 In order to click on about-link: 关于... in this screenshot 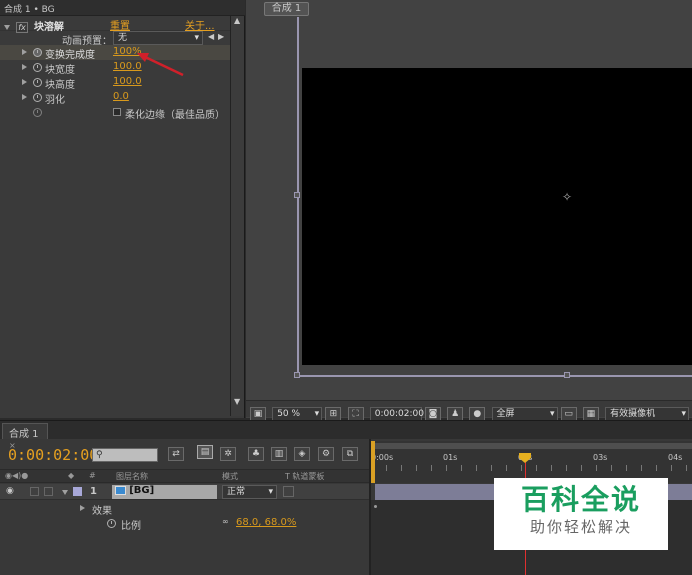, I will do `click(200, 24)`.